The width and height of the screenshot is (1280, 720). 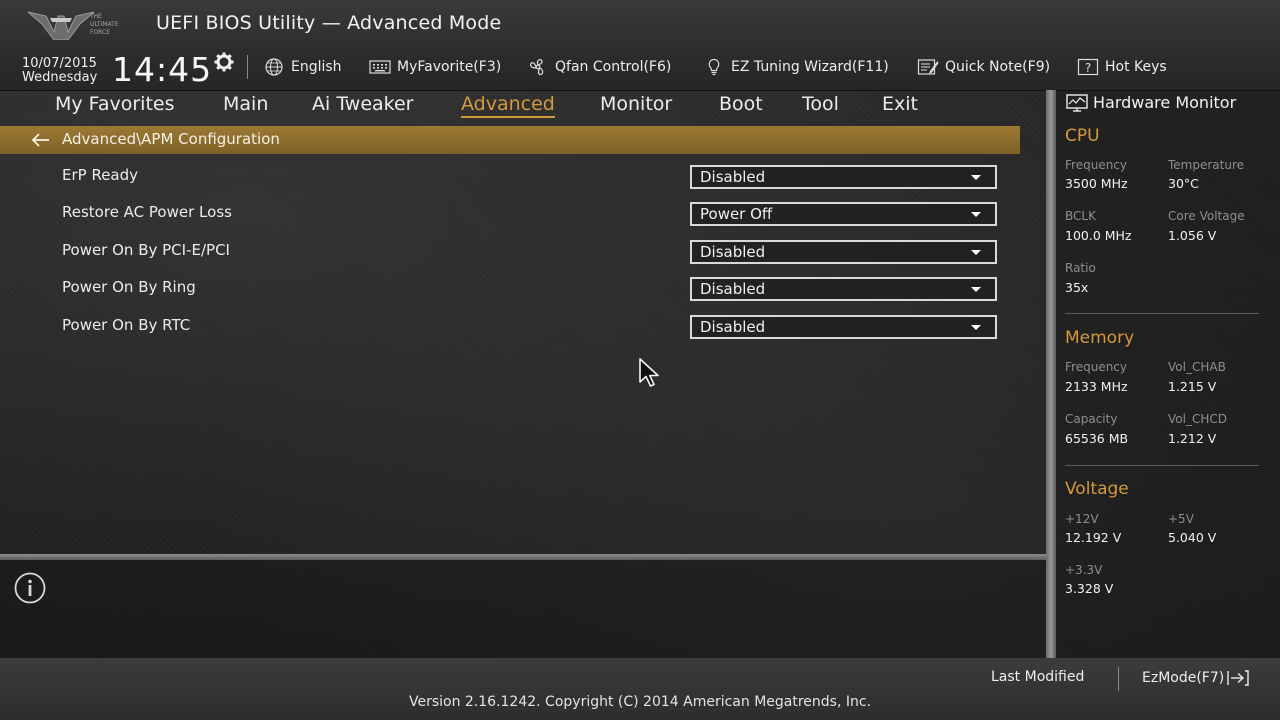 I want to click on tuf-logo: THE ULTIMATE FORCE, so click(x=82, y=23).